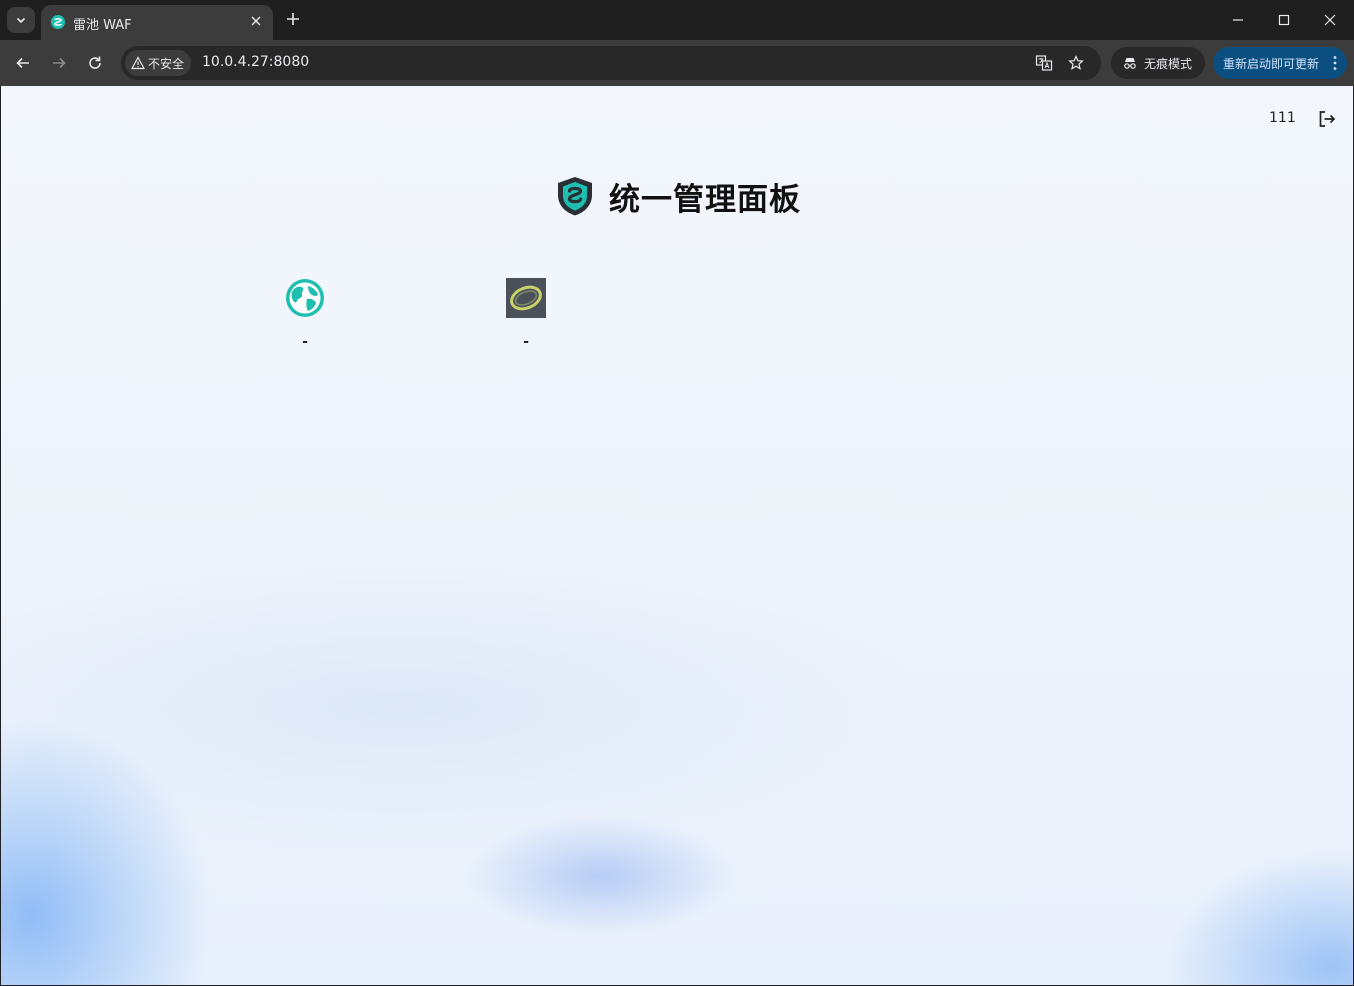  I want to click on back-button, so click(23, 63).